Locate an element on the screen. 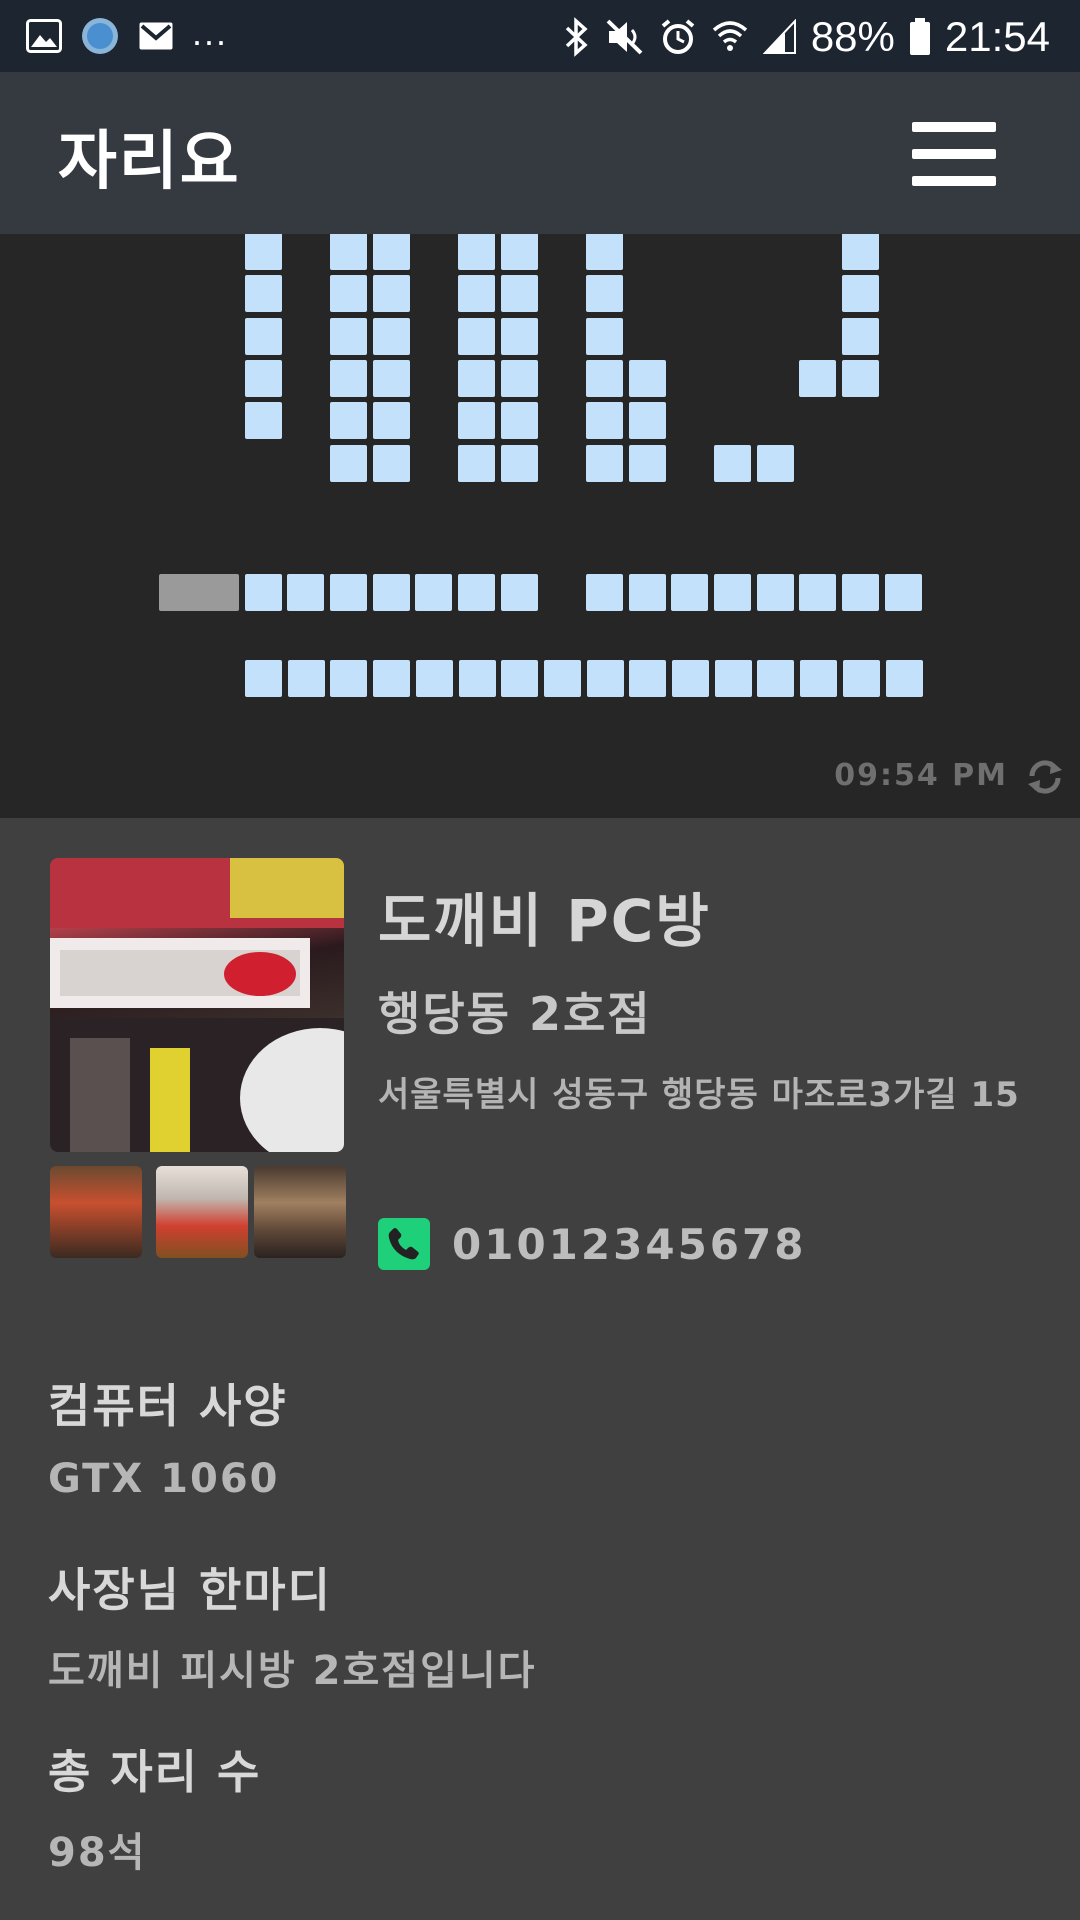 The width and height of the screenshot is (1080, 1920). shop-address: 서울특별시 성동구 행당동 마조로3가길 15 is located at coordinates (699, 1095).